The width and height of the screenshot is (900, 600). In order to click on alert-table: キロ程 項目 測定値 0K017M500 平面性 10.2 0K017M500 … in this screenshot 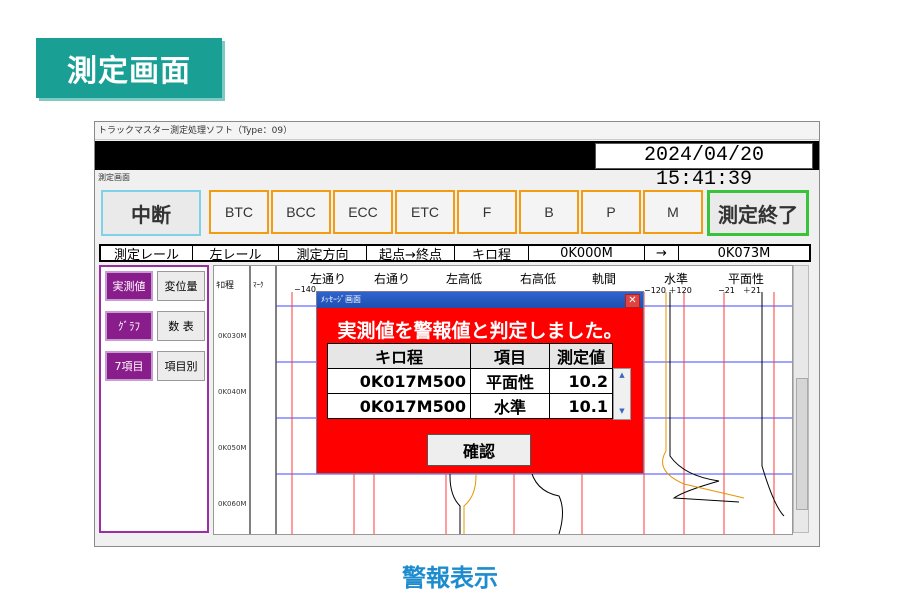, I will do `click(470, 381)`.